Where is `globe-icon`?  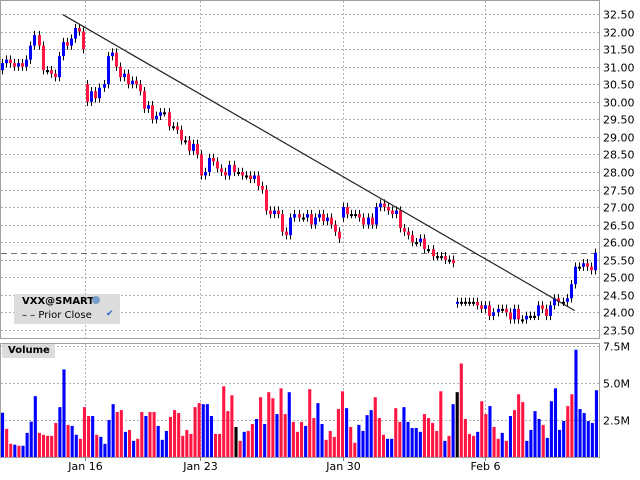
globe-icon is located at coordinates (96, 300).